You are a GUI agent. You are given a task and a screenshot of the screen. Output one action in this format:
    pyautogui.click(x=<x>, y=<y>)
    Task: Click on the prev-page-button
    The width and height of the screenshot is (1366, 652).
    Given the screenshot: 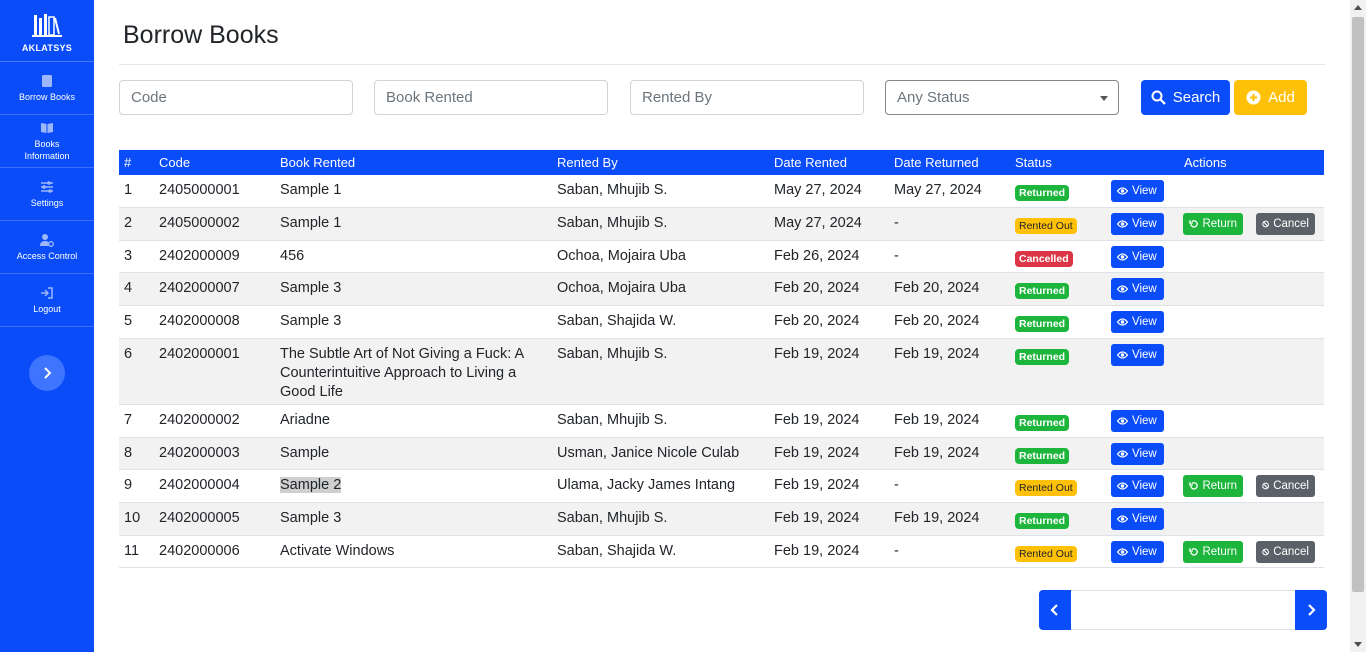 What is the action you would take?
    pyautogui.click(x=1055, y=610)
    